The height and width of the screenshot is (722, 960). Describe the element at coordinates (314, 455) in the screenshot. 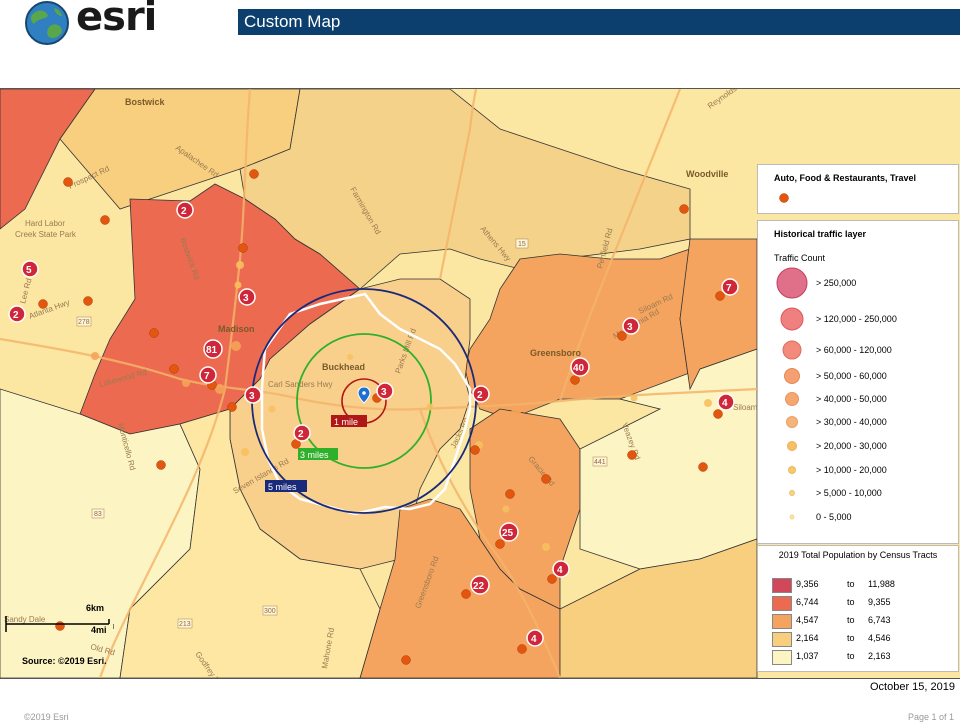

I see `ring-label-3-miles: 3 miles` at that location.